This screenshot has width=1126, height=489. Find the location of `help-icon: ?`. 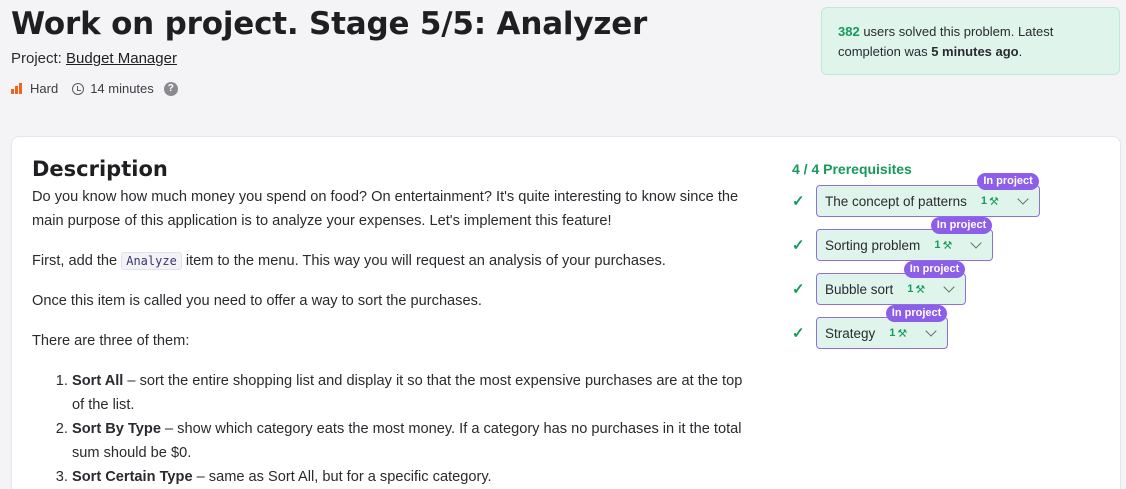

help-icon: ? is located at coordinates (170, 88).